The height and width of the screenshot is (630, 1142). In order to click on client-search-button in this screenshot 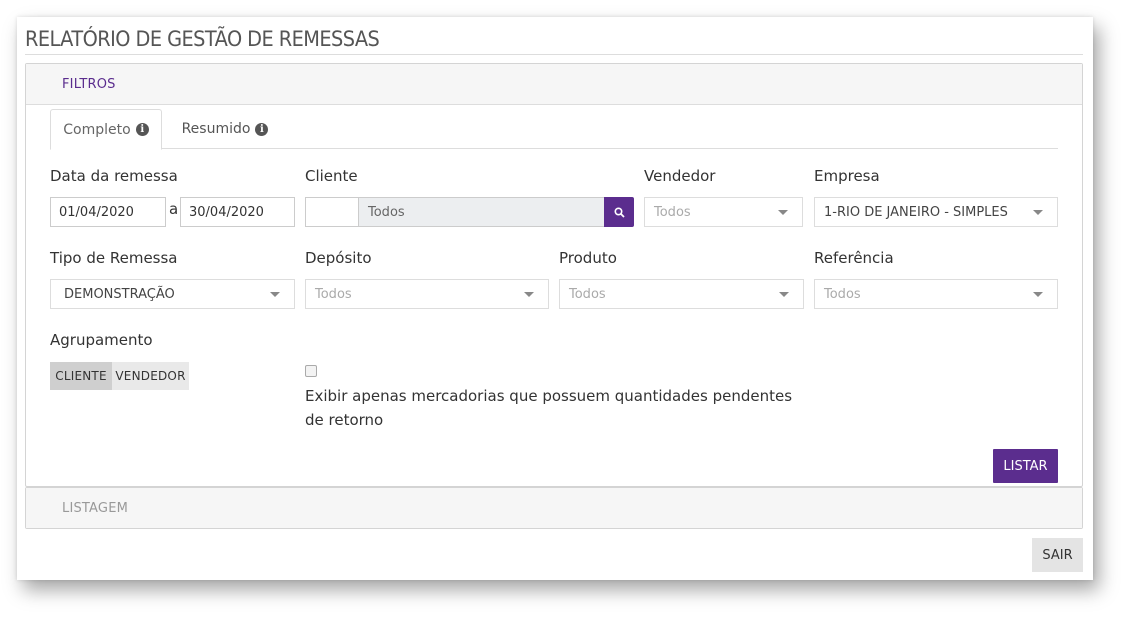, I will do `click(619, 212)`.